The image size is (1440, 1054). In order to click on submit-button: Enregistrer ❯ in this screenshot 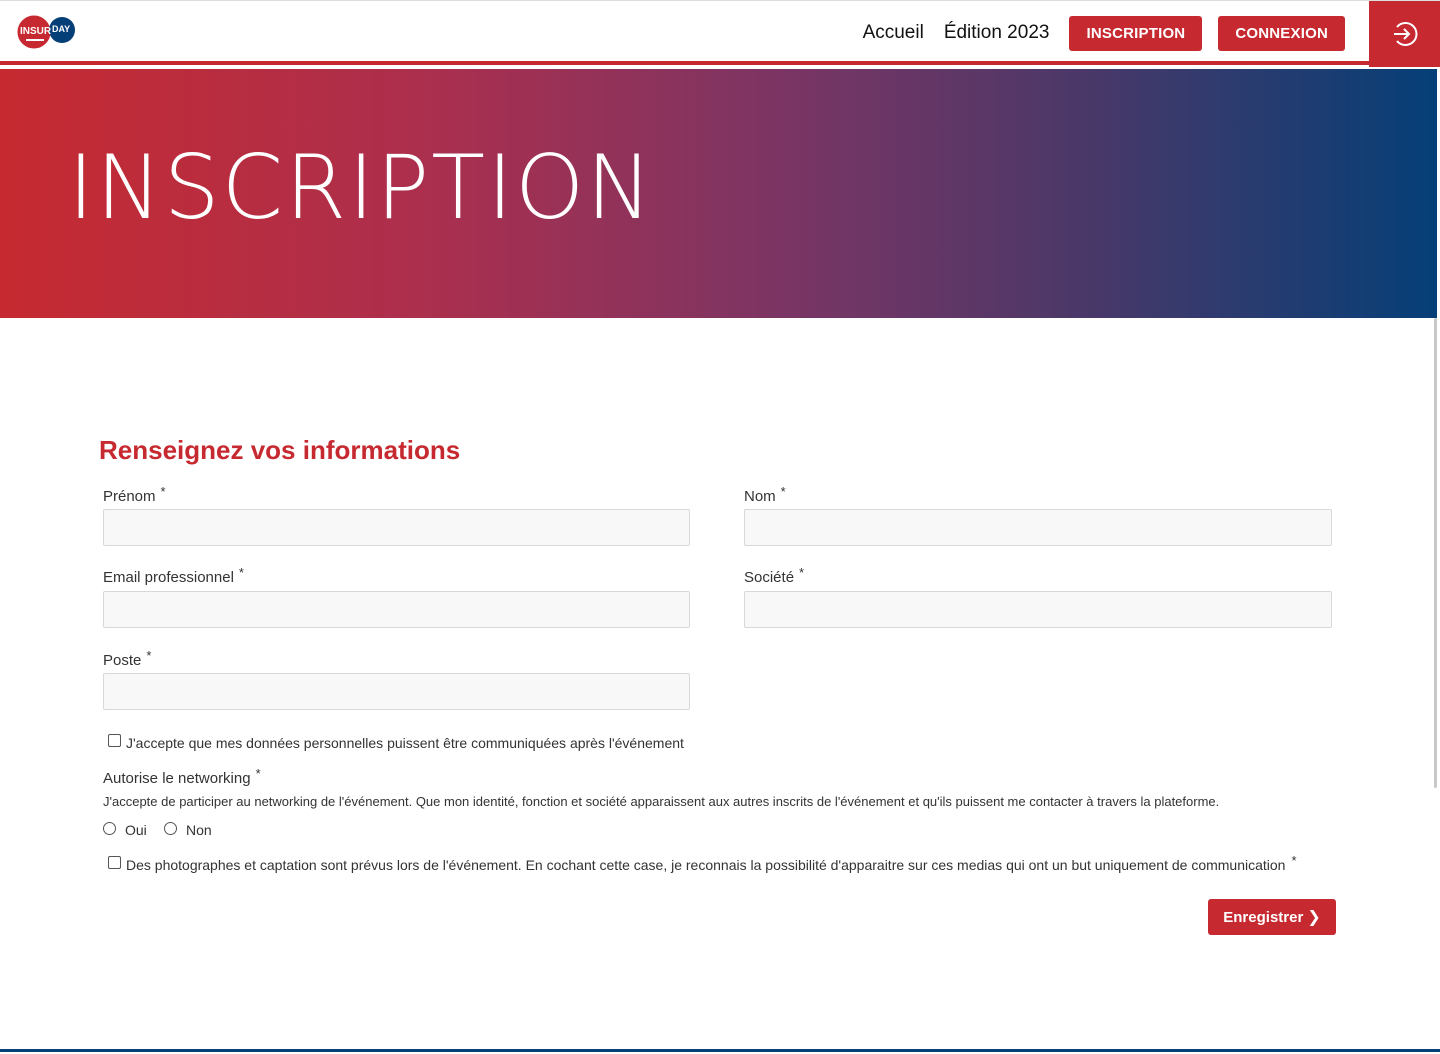, I will do `click(1272, 917)`.